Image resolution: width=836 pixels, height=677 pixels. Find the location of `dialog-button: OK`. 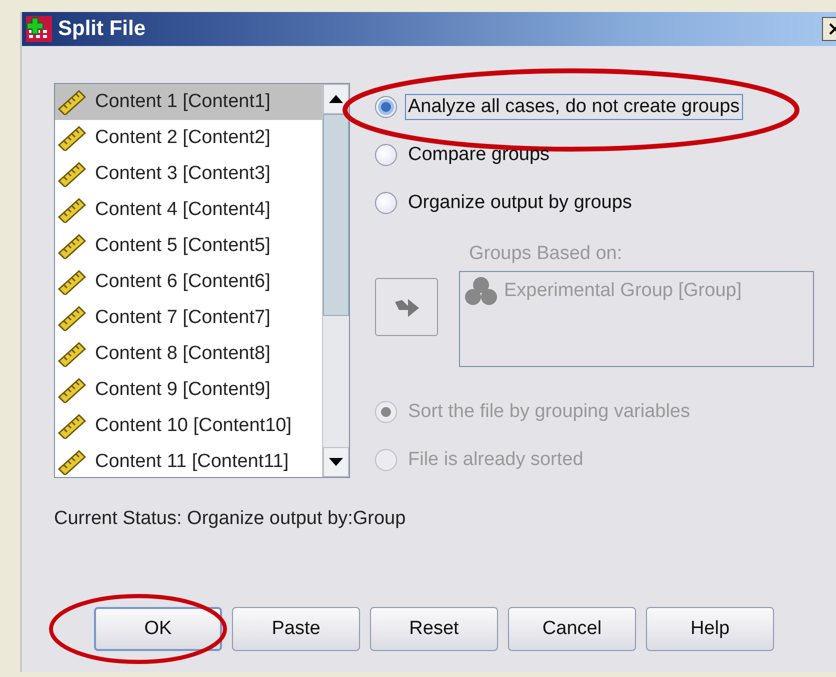

dialog-button: OK is located at coordinates (158, 629).